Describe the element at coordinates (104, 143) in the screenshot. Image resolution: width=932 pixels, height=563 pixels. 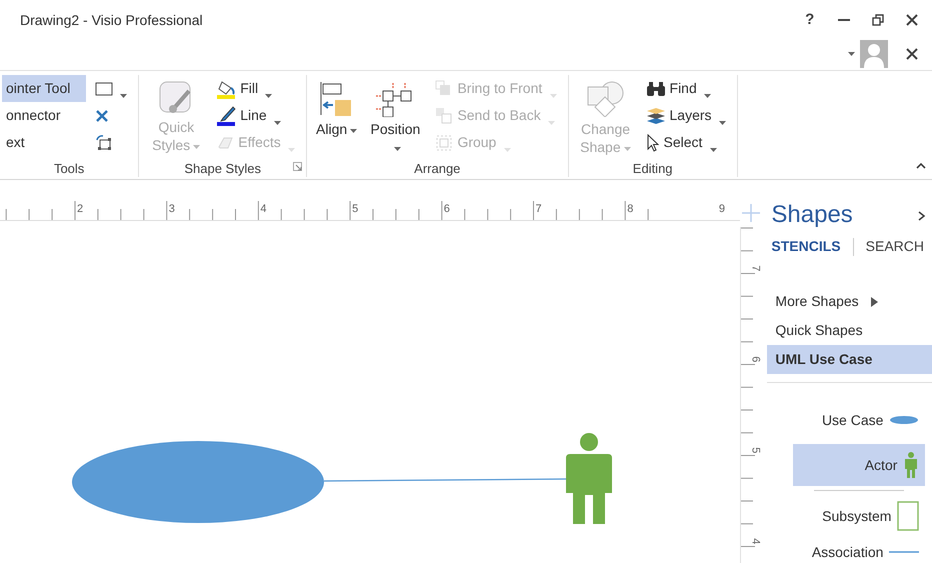
I see `text-block-icon` at that location.